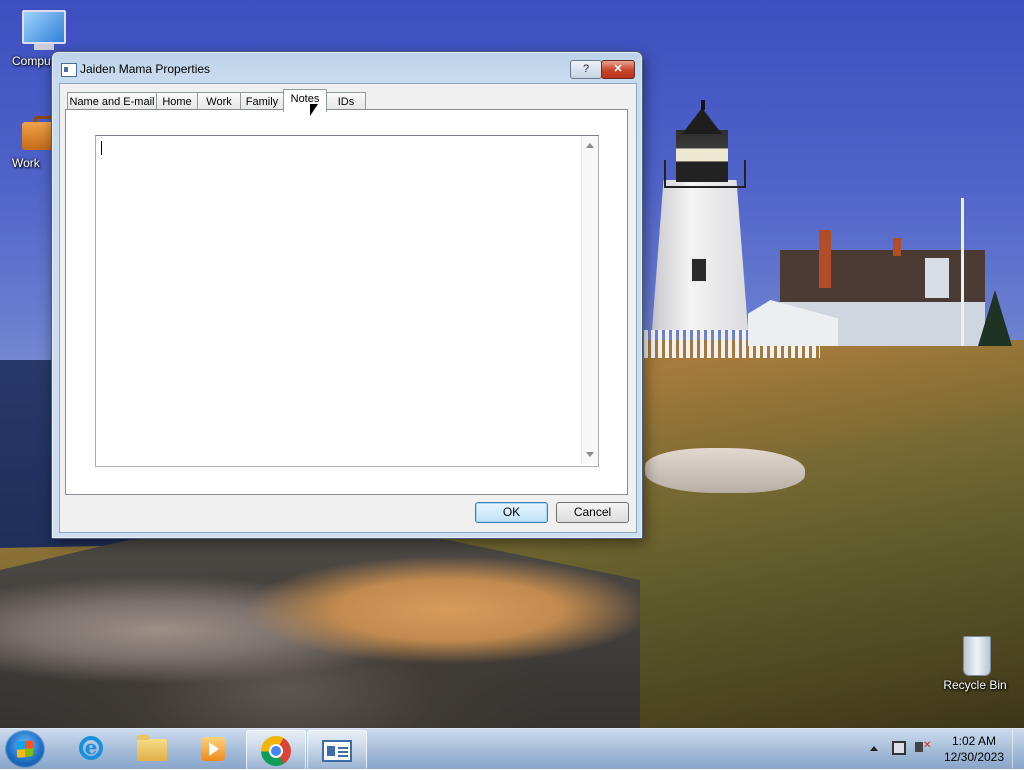 This screenshot has height=770, width=1024. What do you see at coordinates (974, 757) in the screenshot?
I see `clock-date: 12/30/2023` at bounding box center [974, 757].